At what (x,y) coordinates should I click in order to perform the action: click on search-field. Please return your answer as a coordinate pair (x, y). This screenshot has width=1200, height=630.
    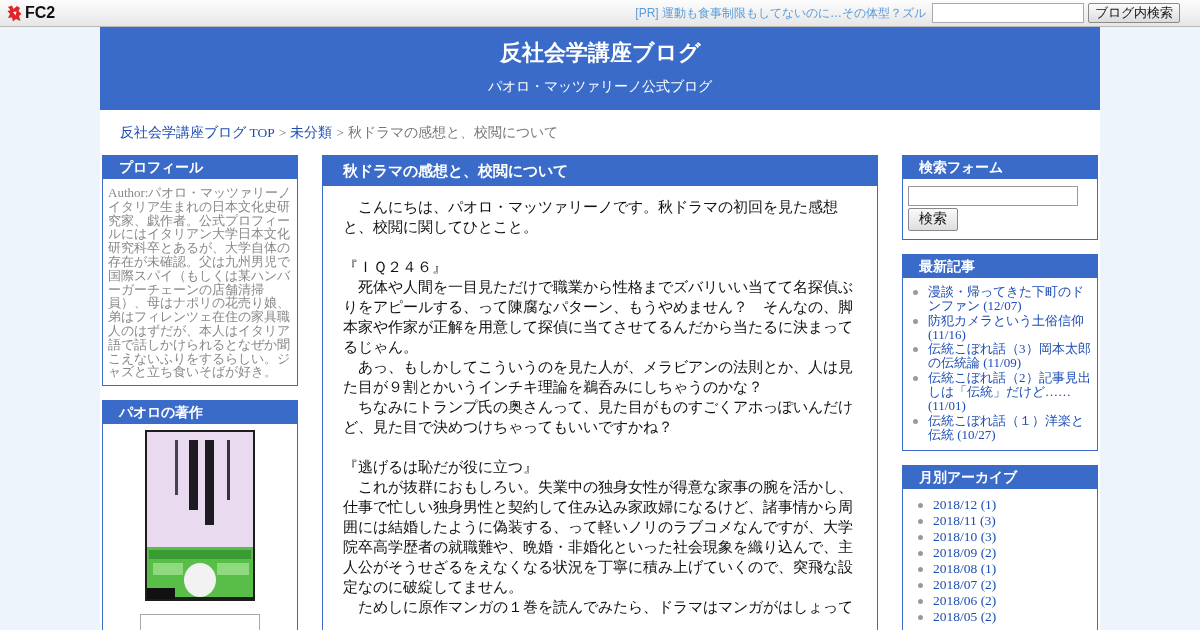
    Looking at the image, I should click on (993, 196).